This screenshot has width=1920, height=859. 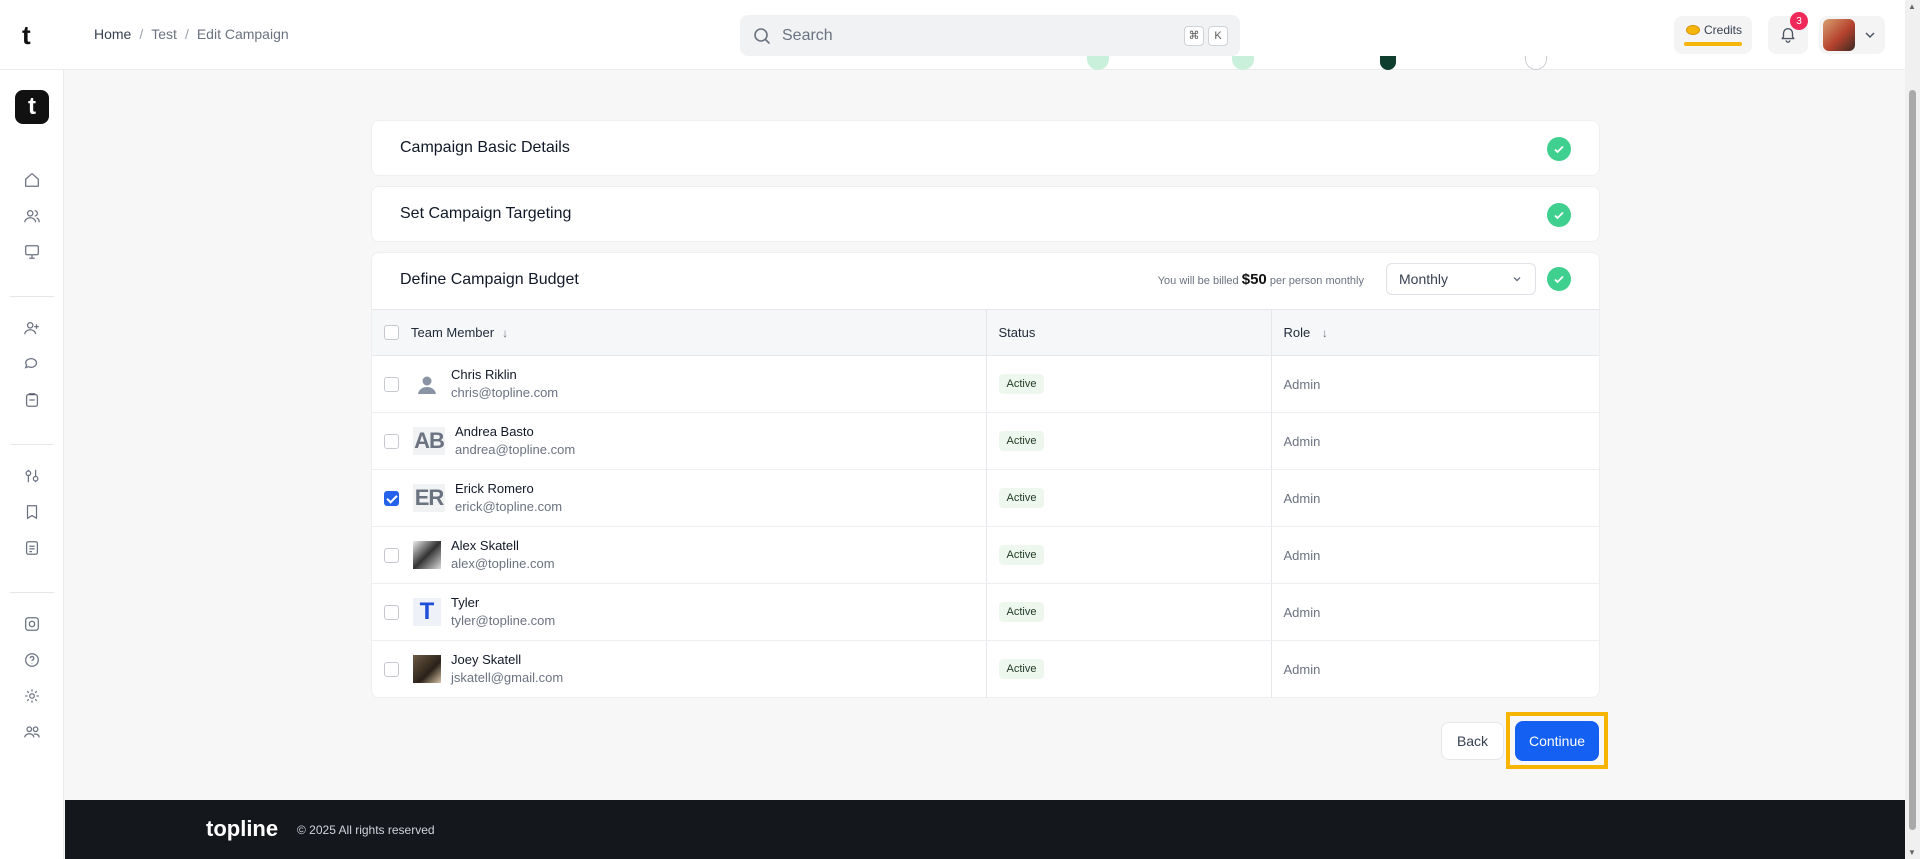 What do you see at coordinates (1788, 33) in the screenshot?
I see `notifications-button: 3` at bounding box center [1788, 33].